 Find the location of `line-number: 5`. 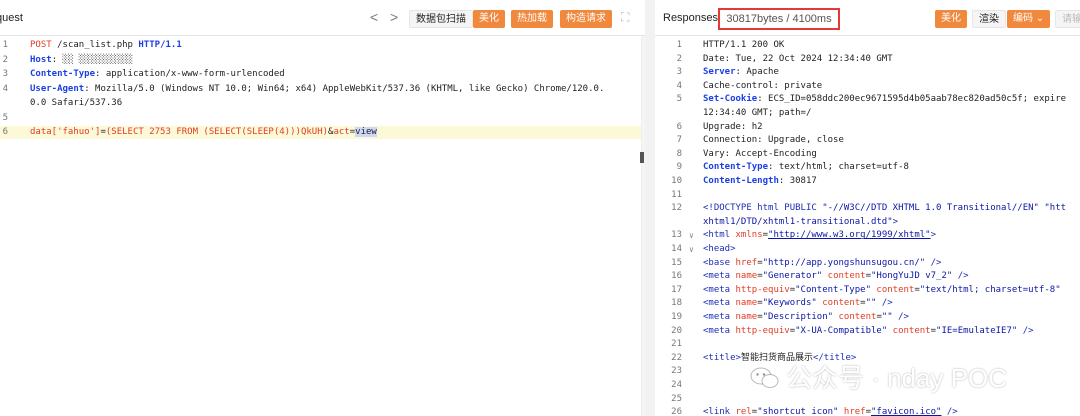

line-number: 5 is located at coordinates (679, 99).